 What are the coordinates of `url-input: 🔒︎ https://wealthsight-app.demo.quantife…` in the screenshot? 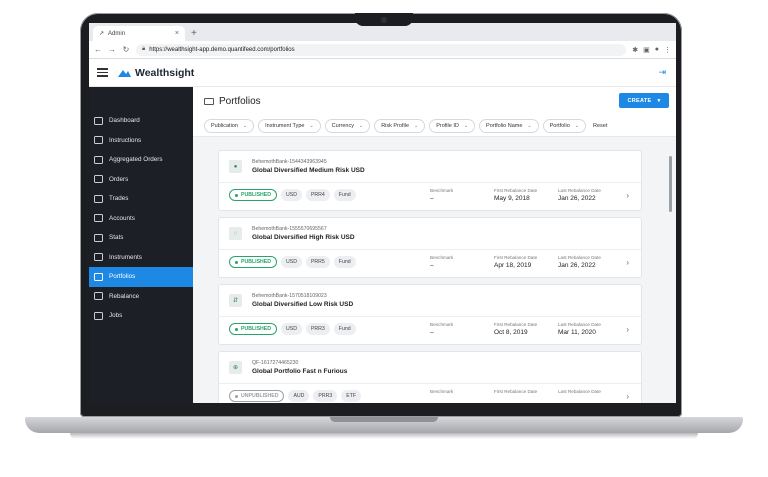 It's located at (381, 49).